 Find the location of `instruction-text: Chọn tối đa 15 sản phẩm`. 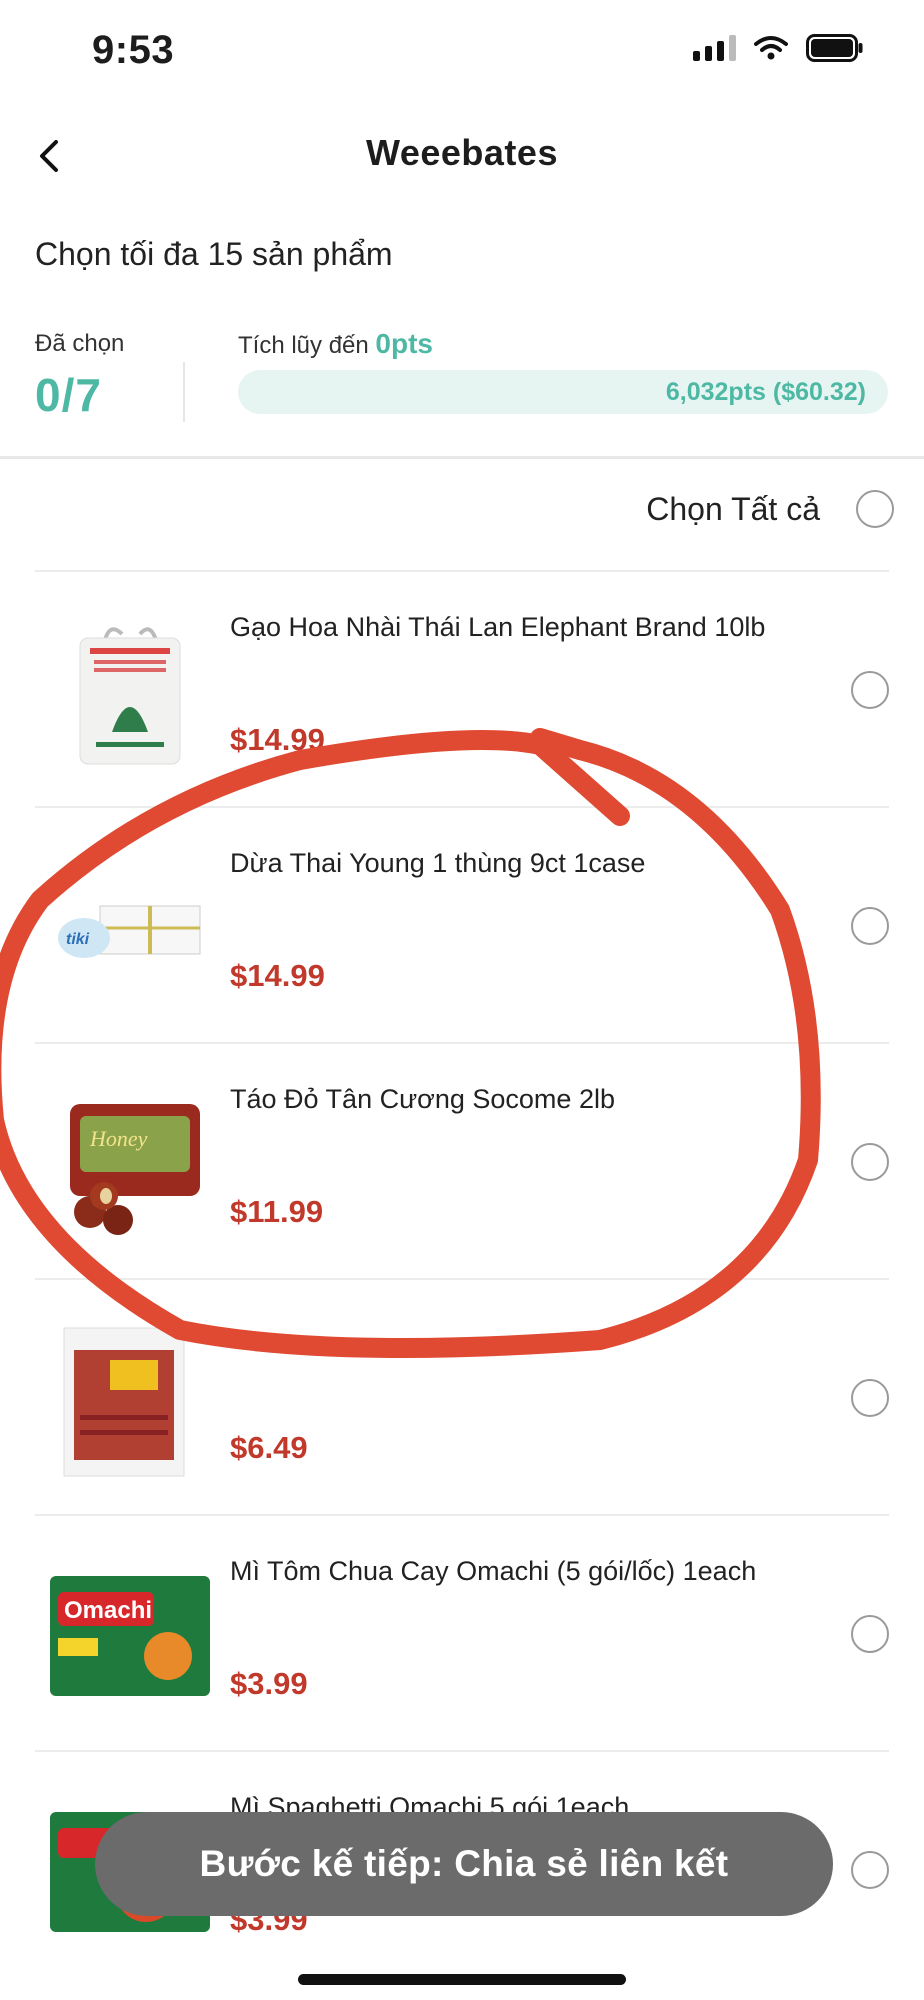

instruction-text: Chọn tối đa 15 sản phẩm is located at coordinates (214, 254).